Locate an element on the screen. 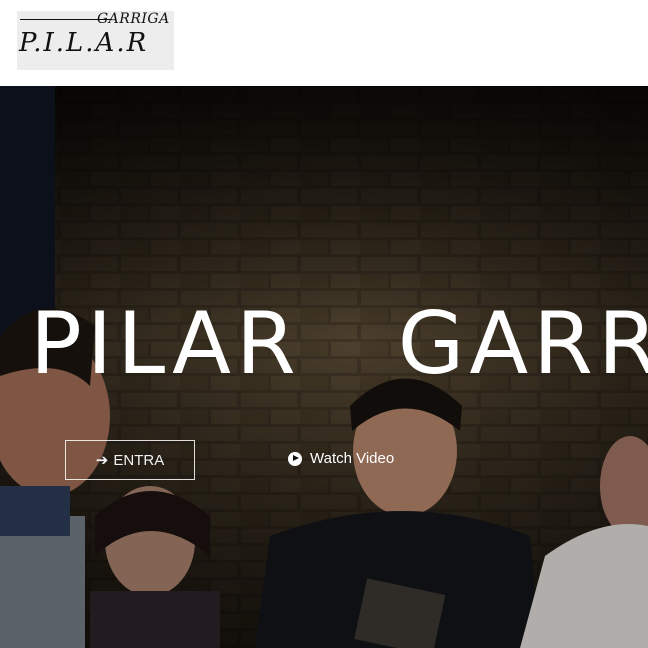 This screenshot has height=648, width=648. watch-video-link: Watch Video is located at coordinates (341, 458).